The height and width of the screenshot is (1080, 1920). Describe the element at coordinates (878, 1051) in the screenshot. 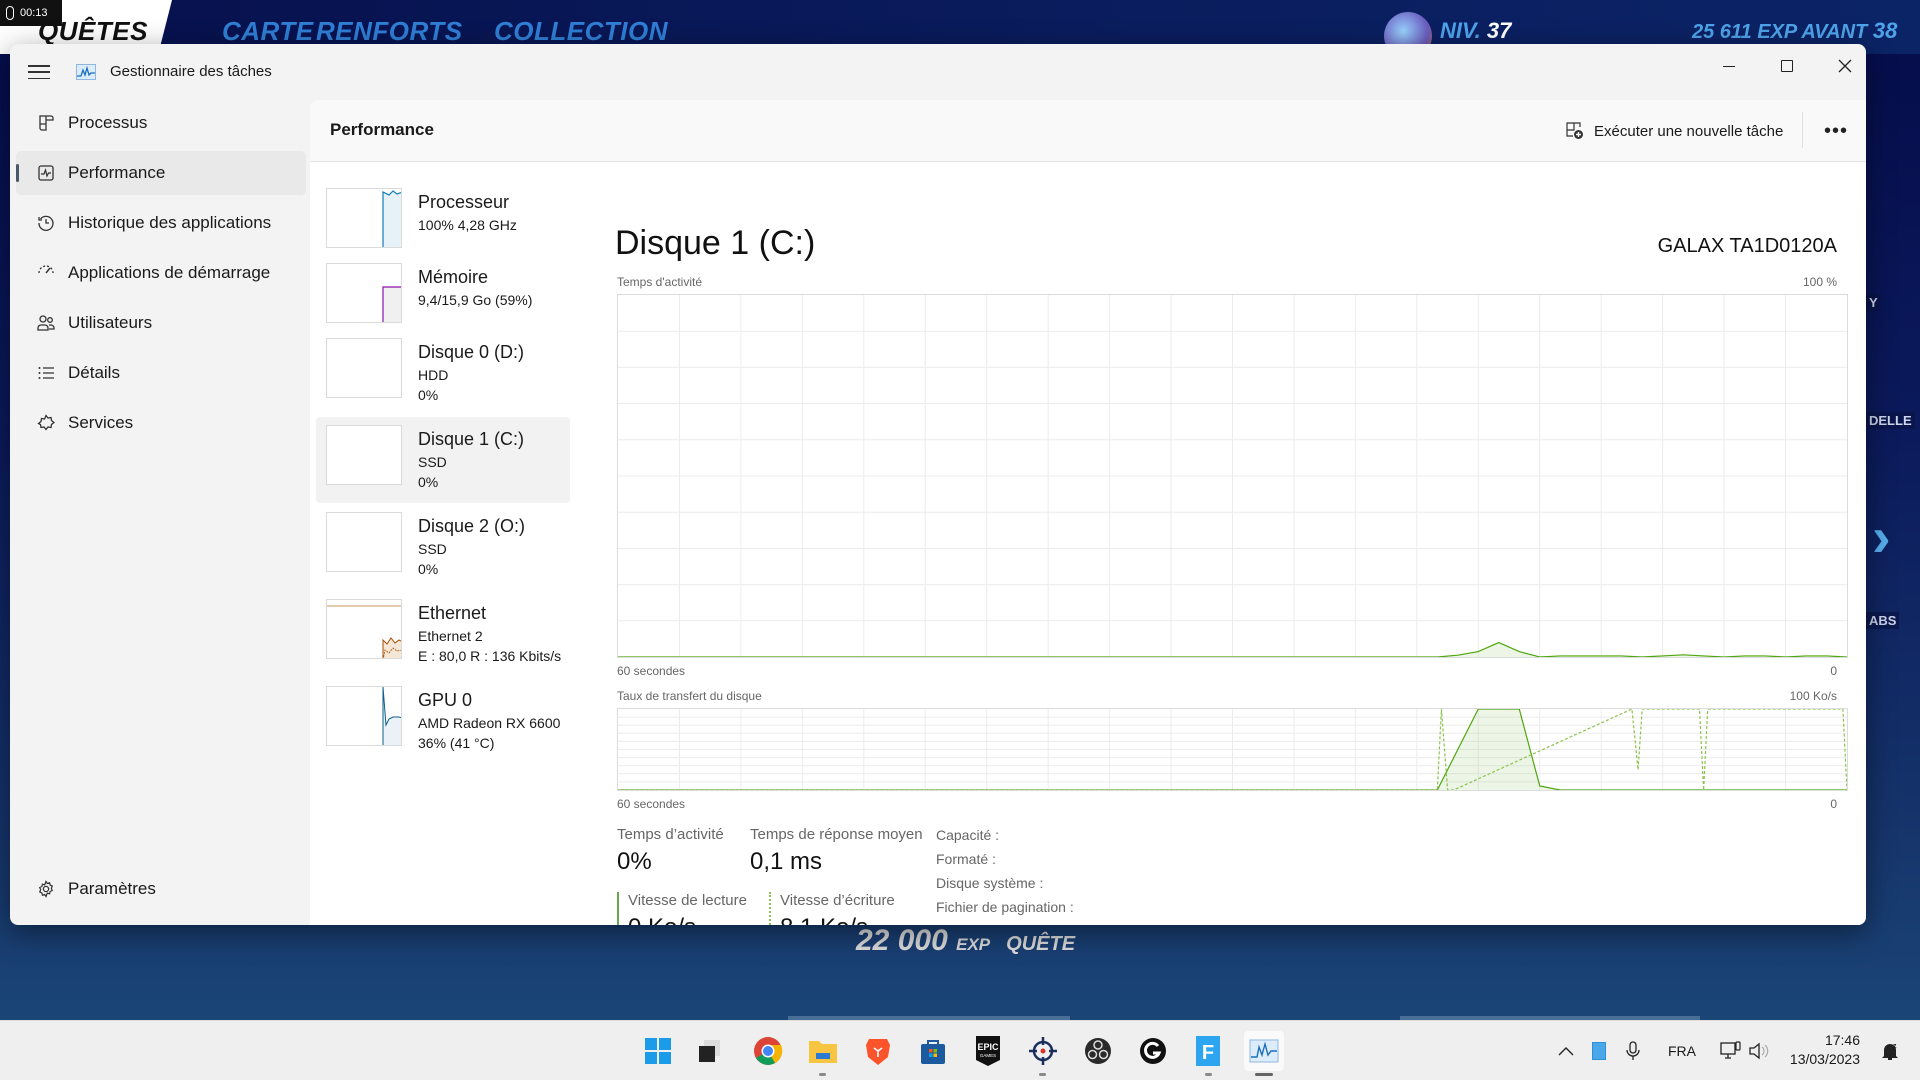

I see `brave-icon` at that location.